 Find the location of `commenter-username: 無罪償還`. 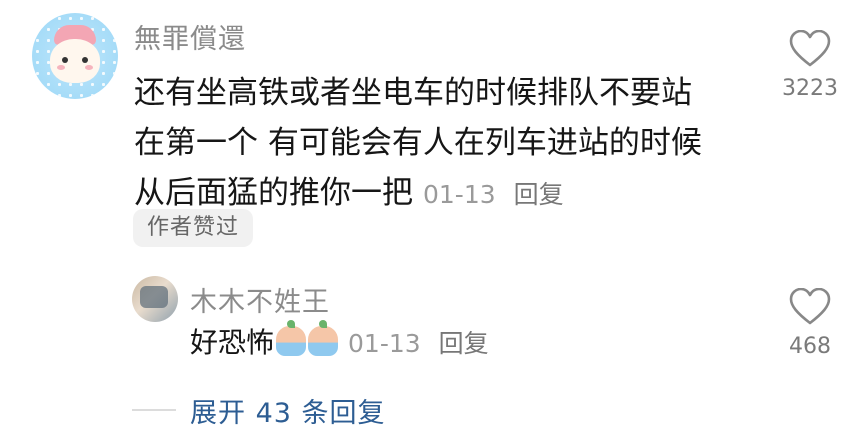

commenter-username: 無罪償還 is located at coordinates (190, 36).